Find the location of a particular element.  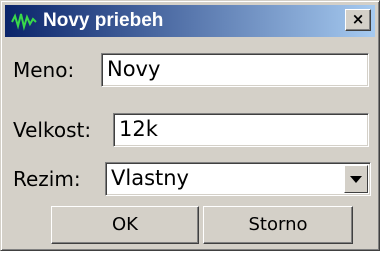

name-value: Novy is located at coordinates (134, 69).